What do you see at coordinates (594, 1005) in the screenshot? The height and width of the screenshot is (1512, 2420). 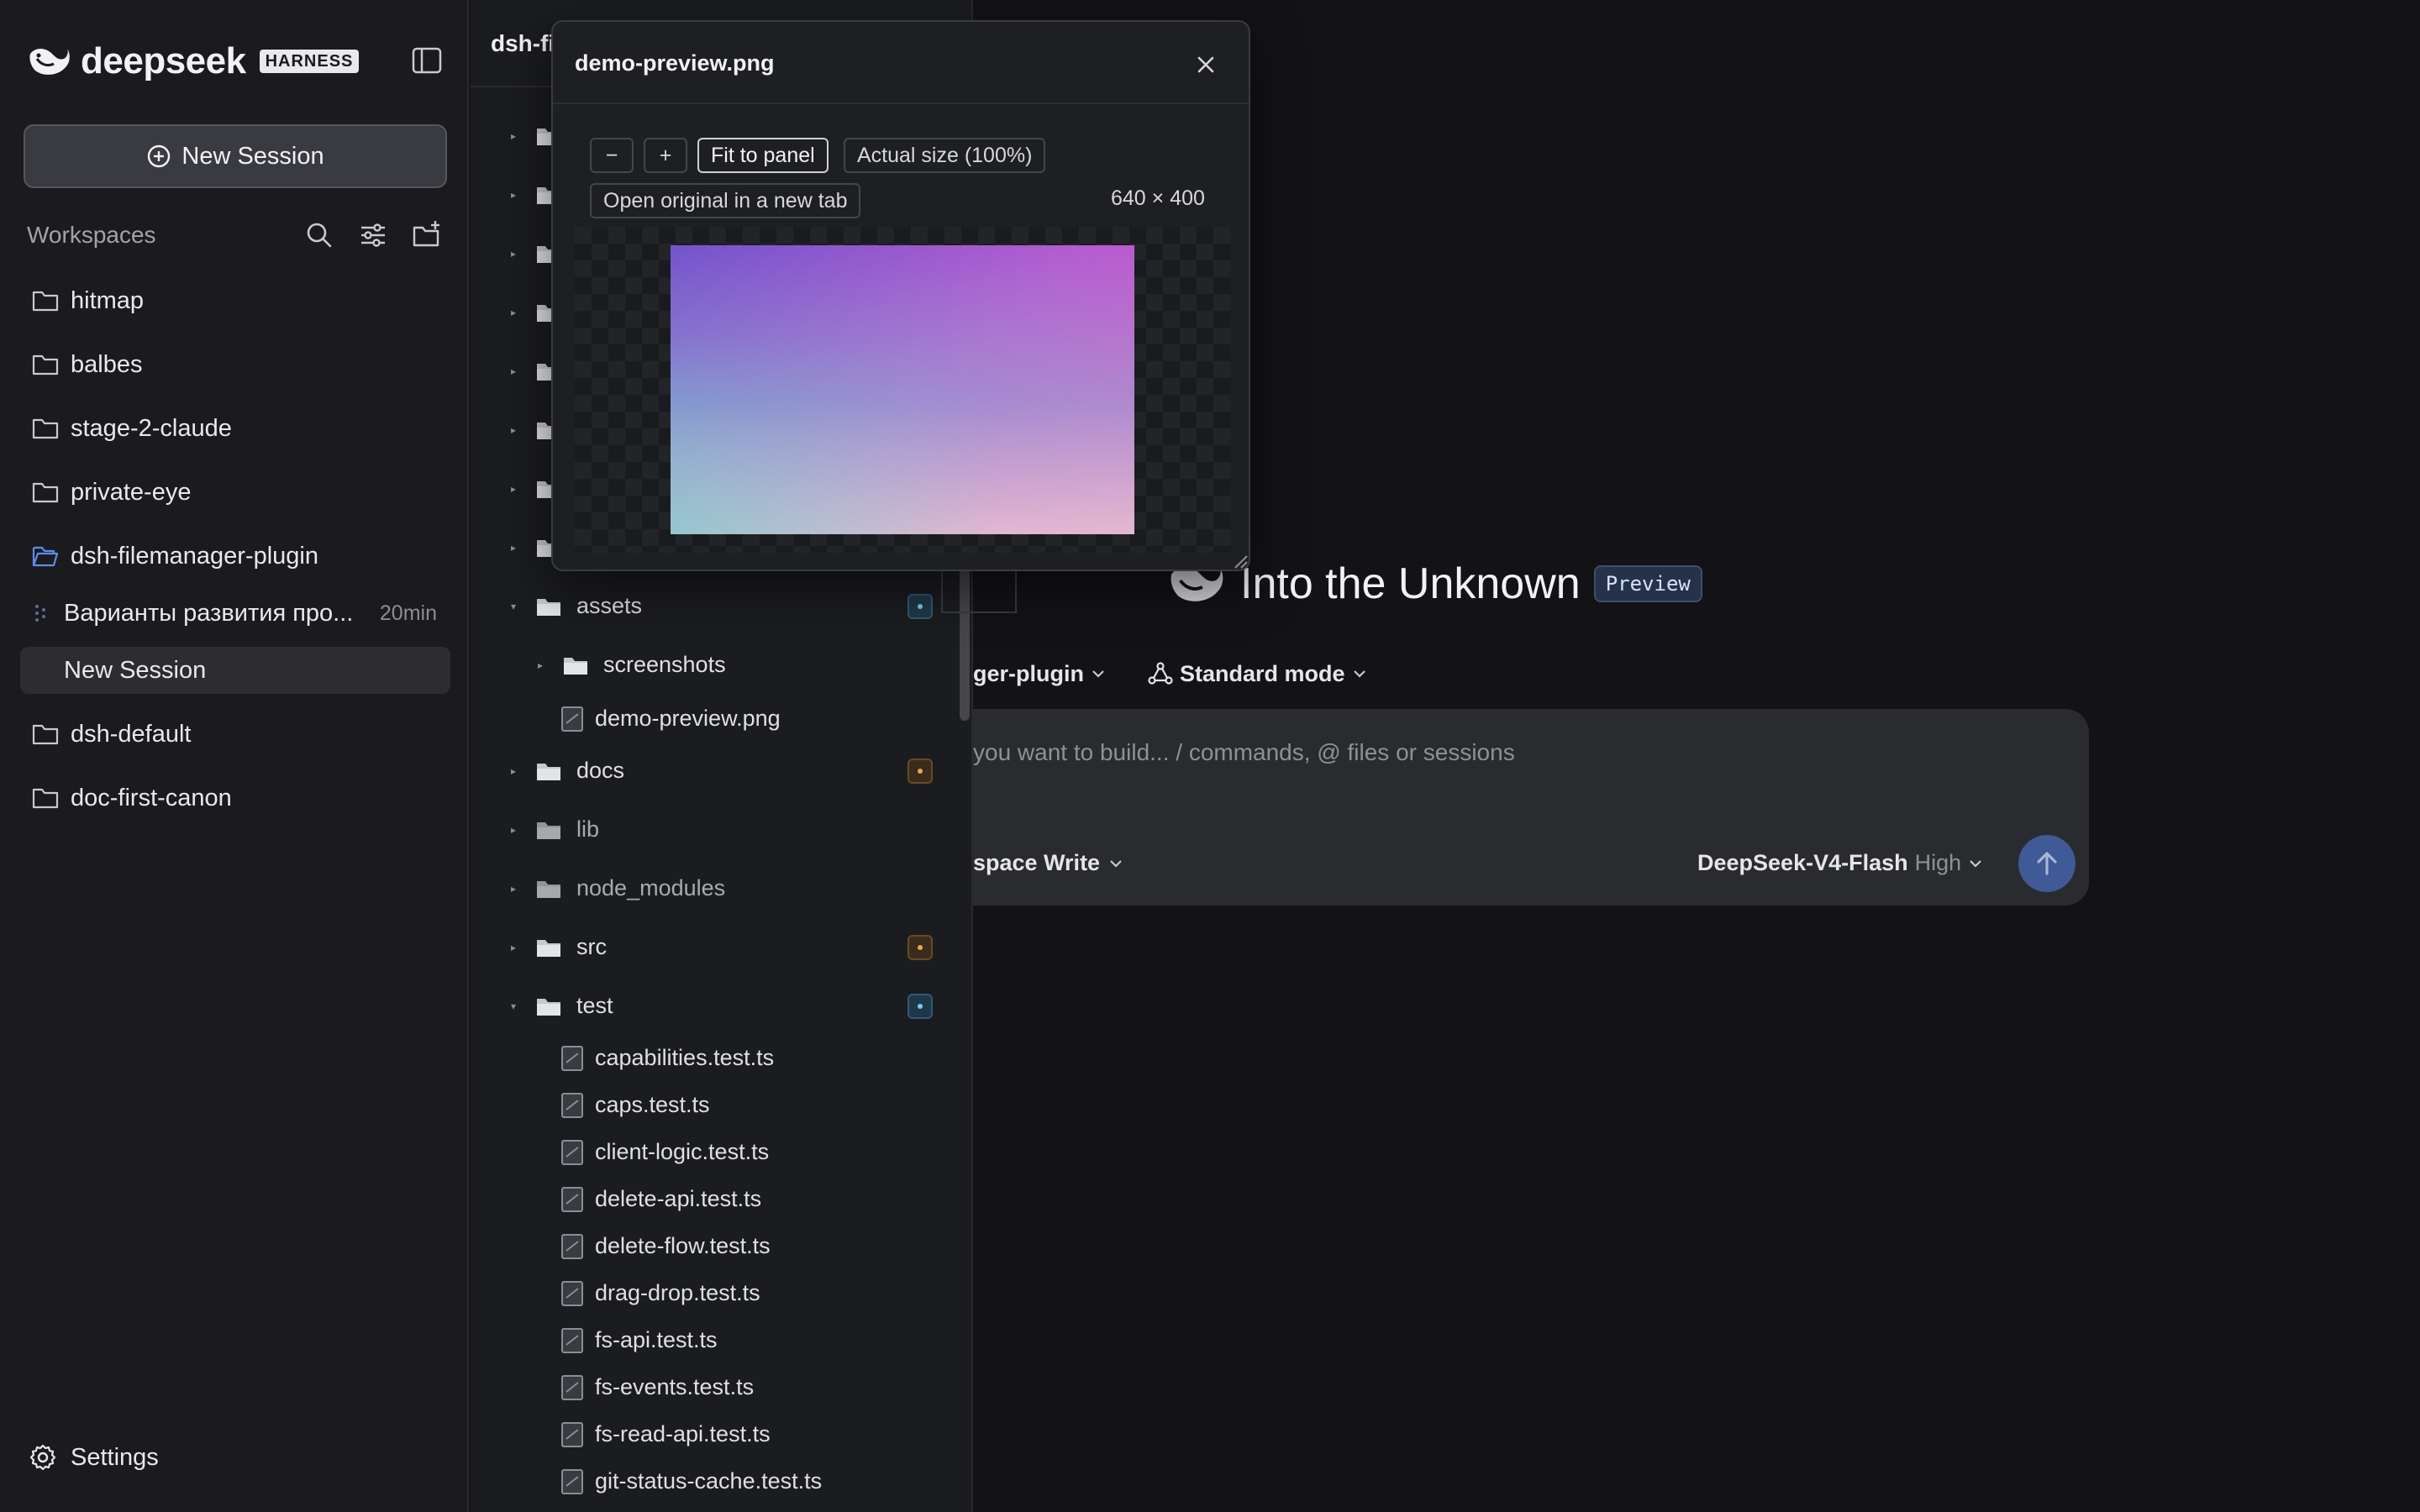 I see `tree-label: test` at bounding box center [594, 1005].